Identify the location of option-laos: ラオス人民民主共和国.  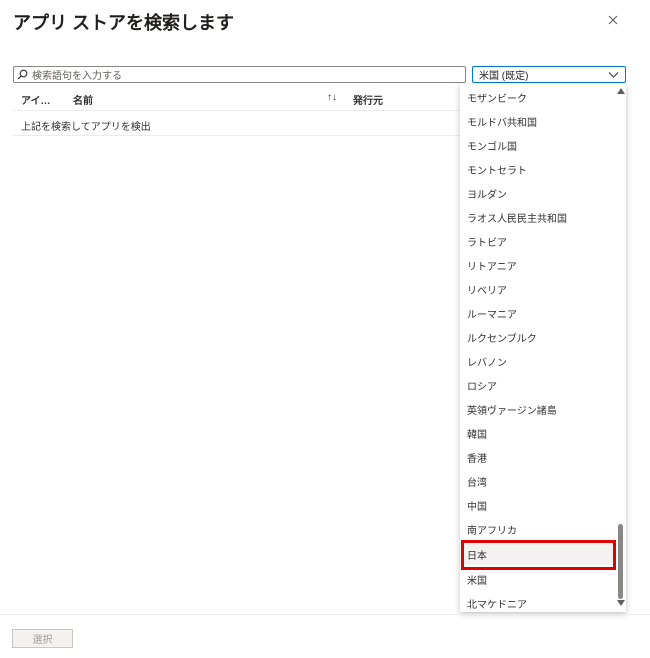
(538, 216).